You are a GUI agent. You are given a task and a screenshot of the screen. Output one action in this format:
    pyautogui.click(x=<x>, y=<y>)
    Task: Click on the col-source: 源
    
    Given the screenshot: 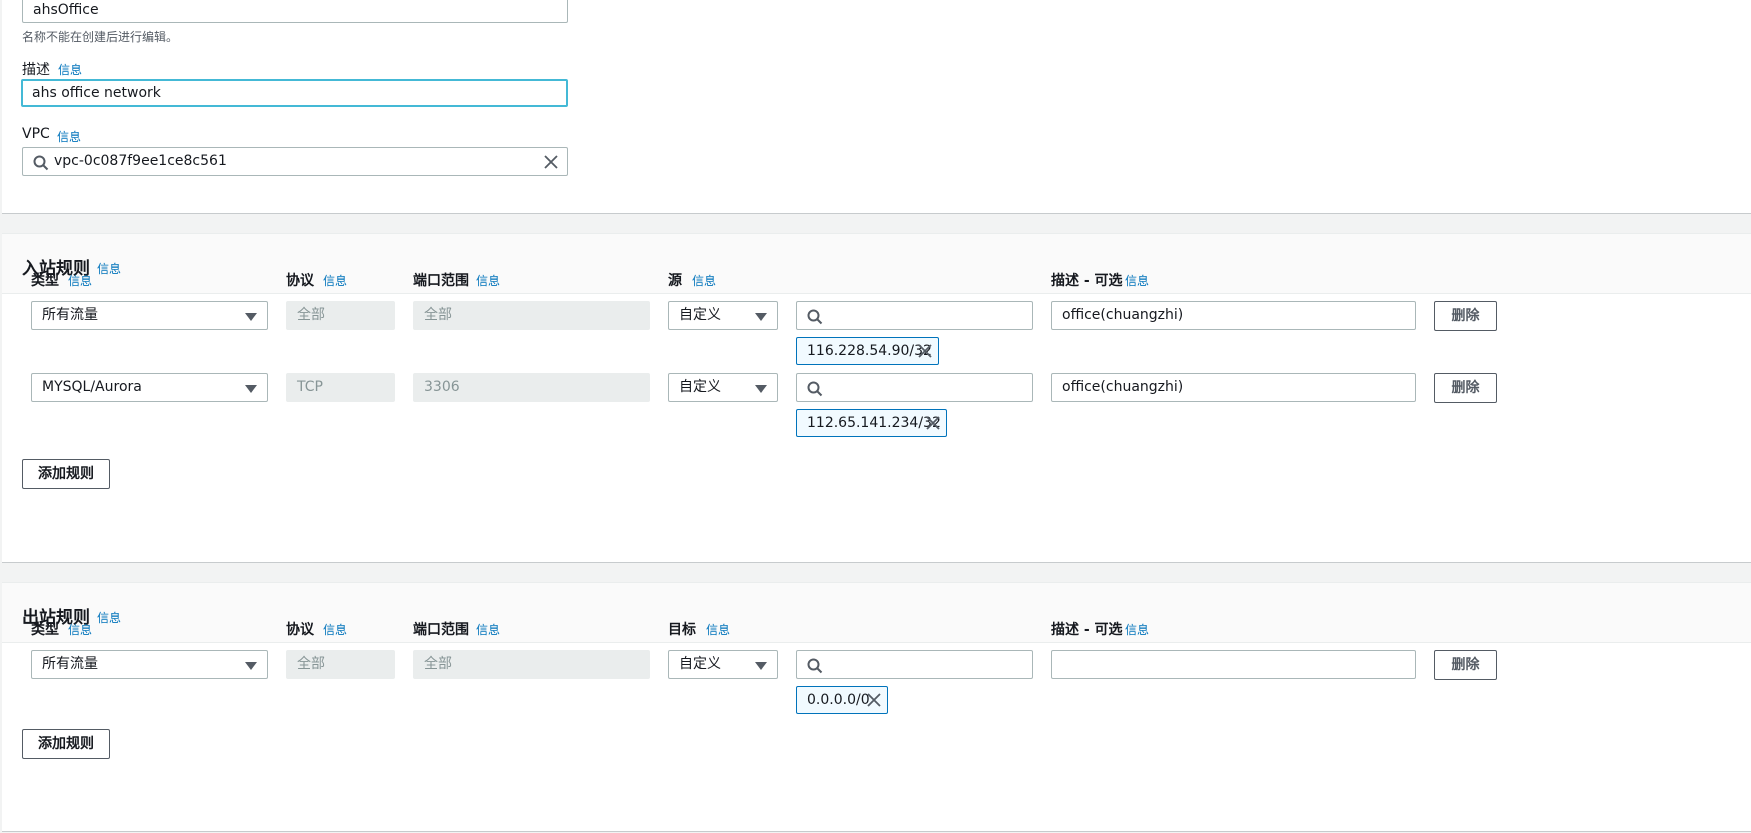 What is the action you would take?
    pyautogui.click(x=675, y=281)
    